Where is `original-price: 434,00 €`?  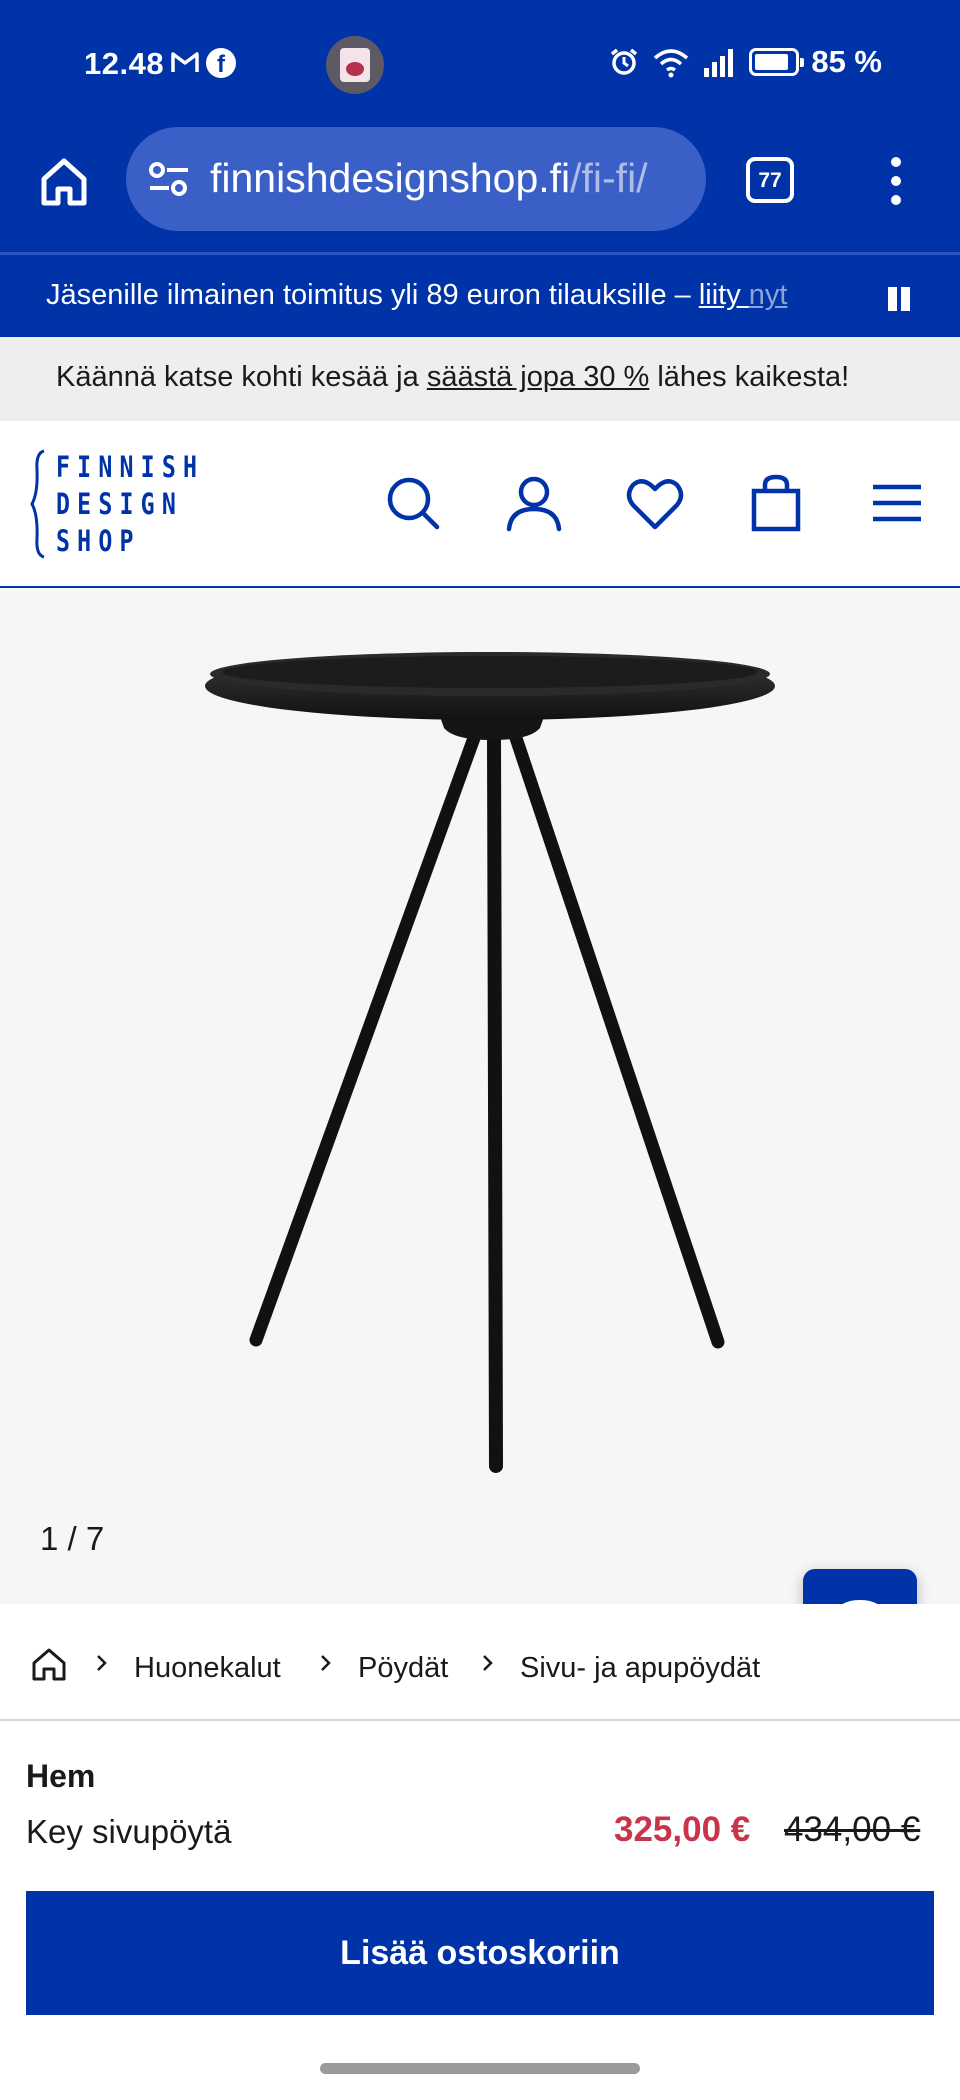
original-price: 434,00 € is located at coordinates (852, 1829).